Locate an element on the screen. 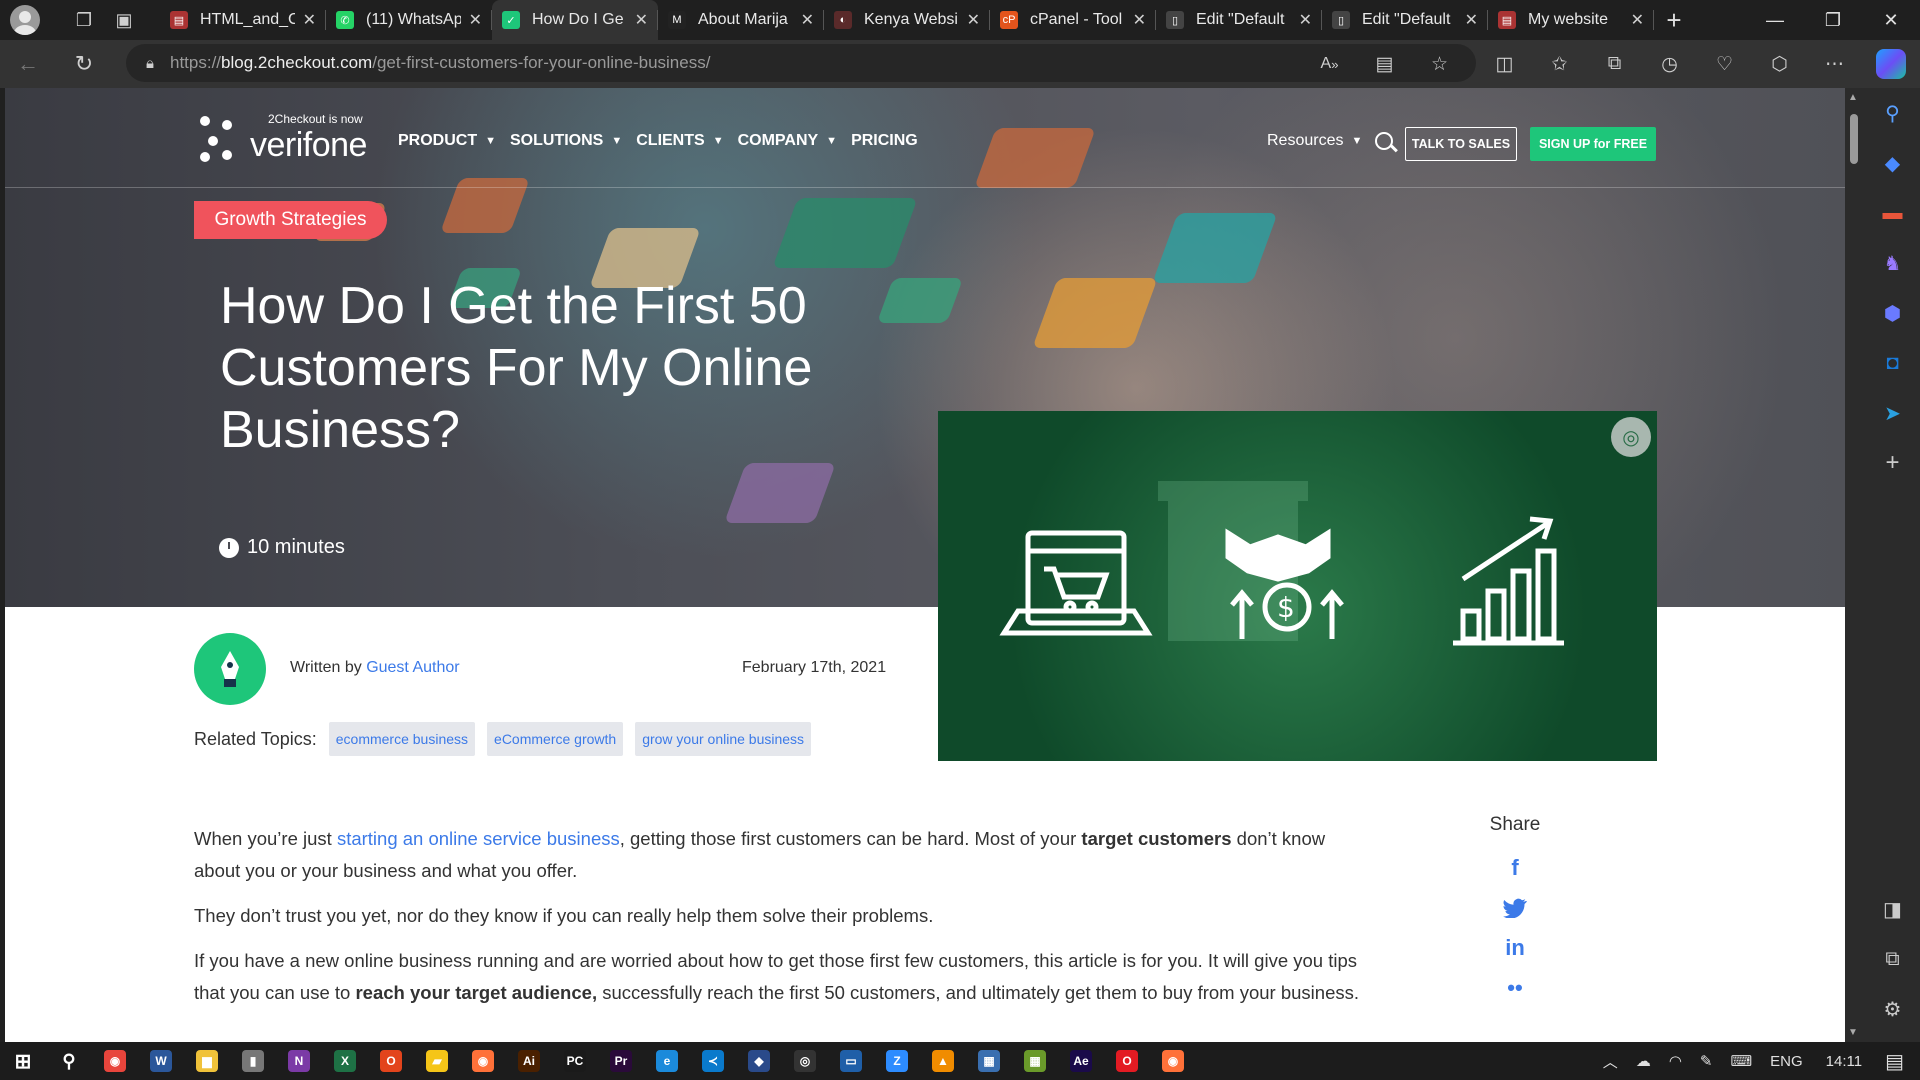 Image resolution: width=1920 pixels, height=1080 pixels. settings-gear-icon: ⚙ is located at coordinates (1892, 1009).